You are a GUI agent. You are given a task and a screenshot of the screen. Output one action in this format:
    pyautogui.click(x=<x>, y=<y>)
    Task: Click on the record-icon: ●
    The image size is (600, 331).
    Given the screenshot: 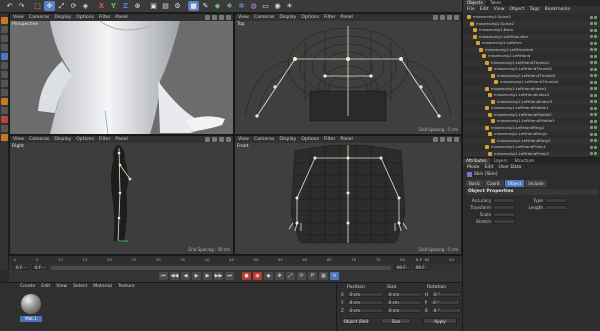 What is the action you would take?
    pyautogui.click(x=246, y=276)
    